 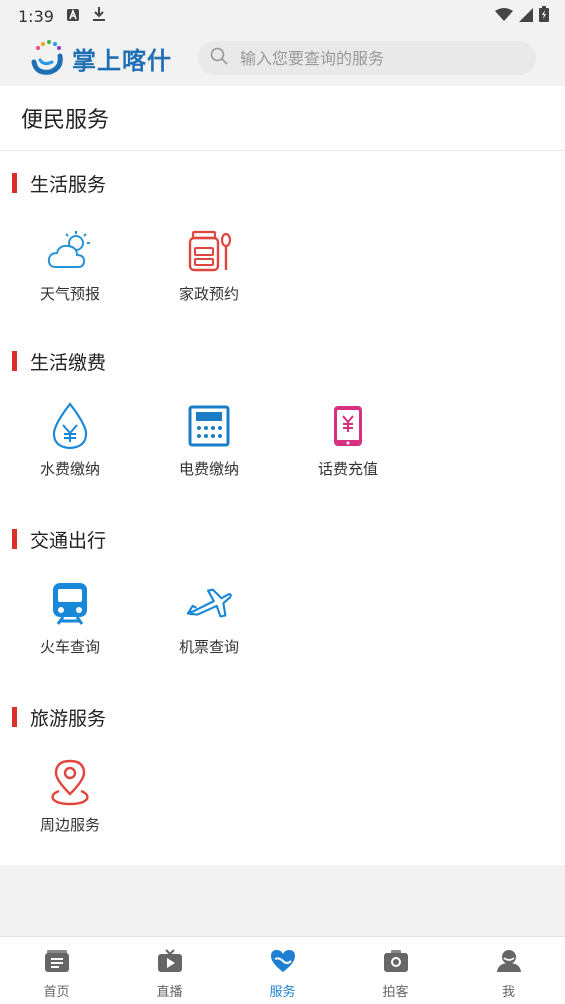 I want to click on bottom-tab-bar: 首页 直播 服务 拍客 我, so click(x=282, y=970).